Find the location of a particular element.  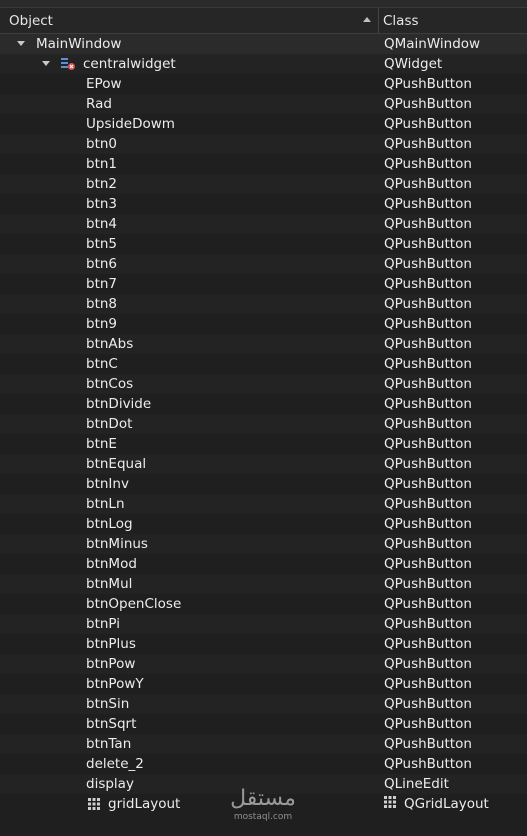

object-name: btnDot is located at coordinates (109, 424).